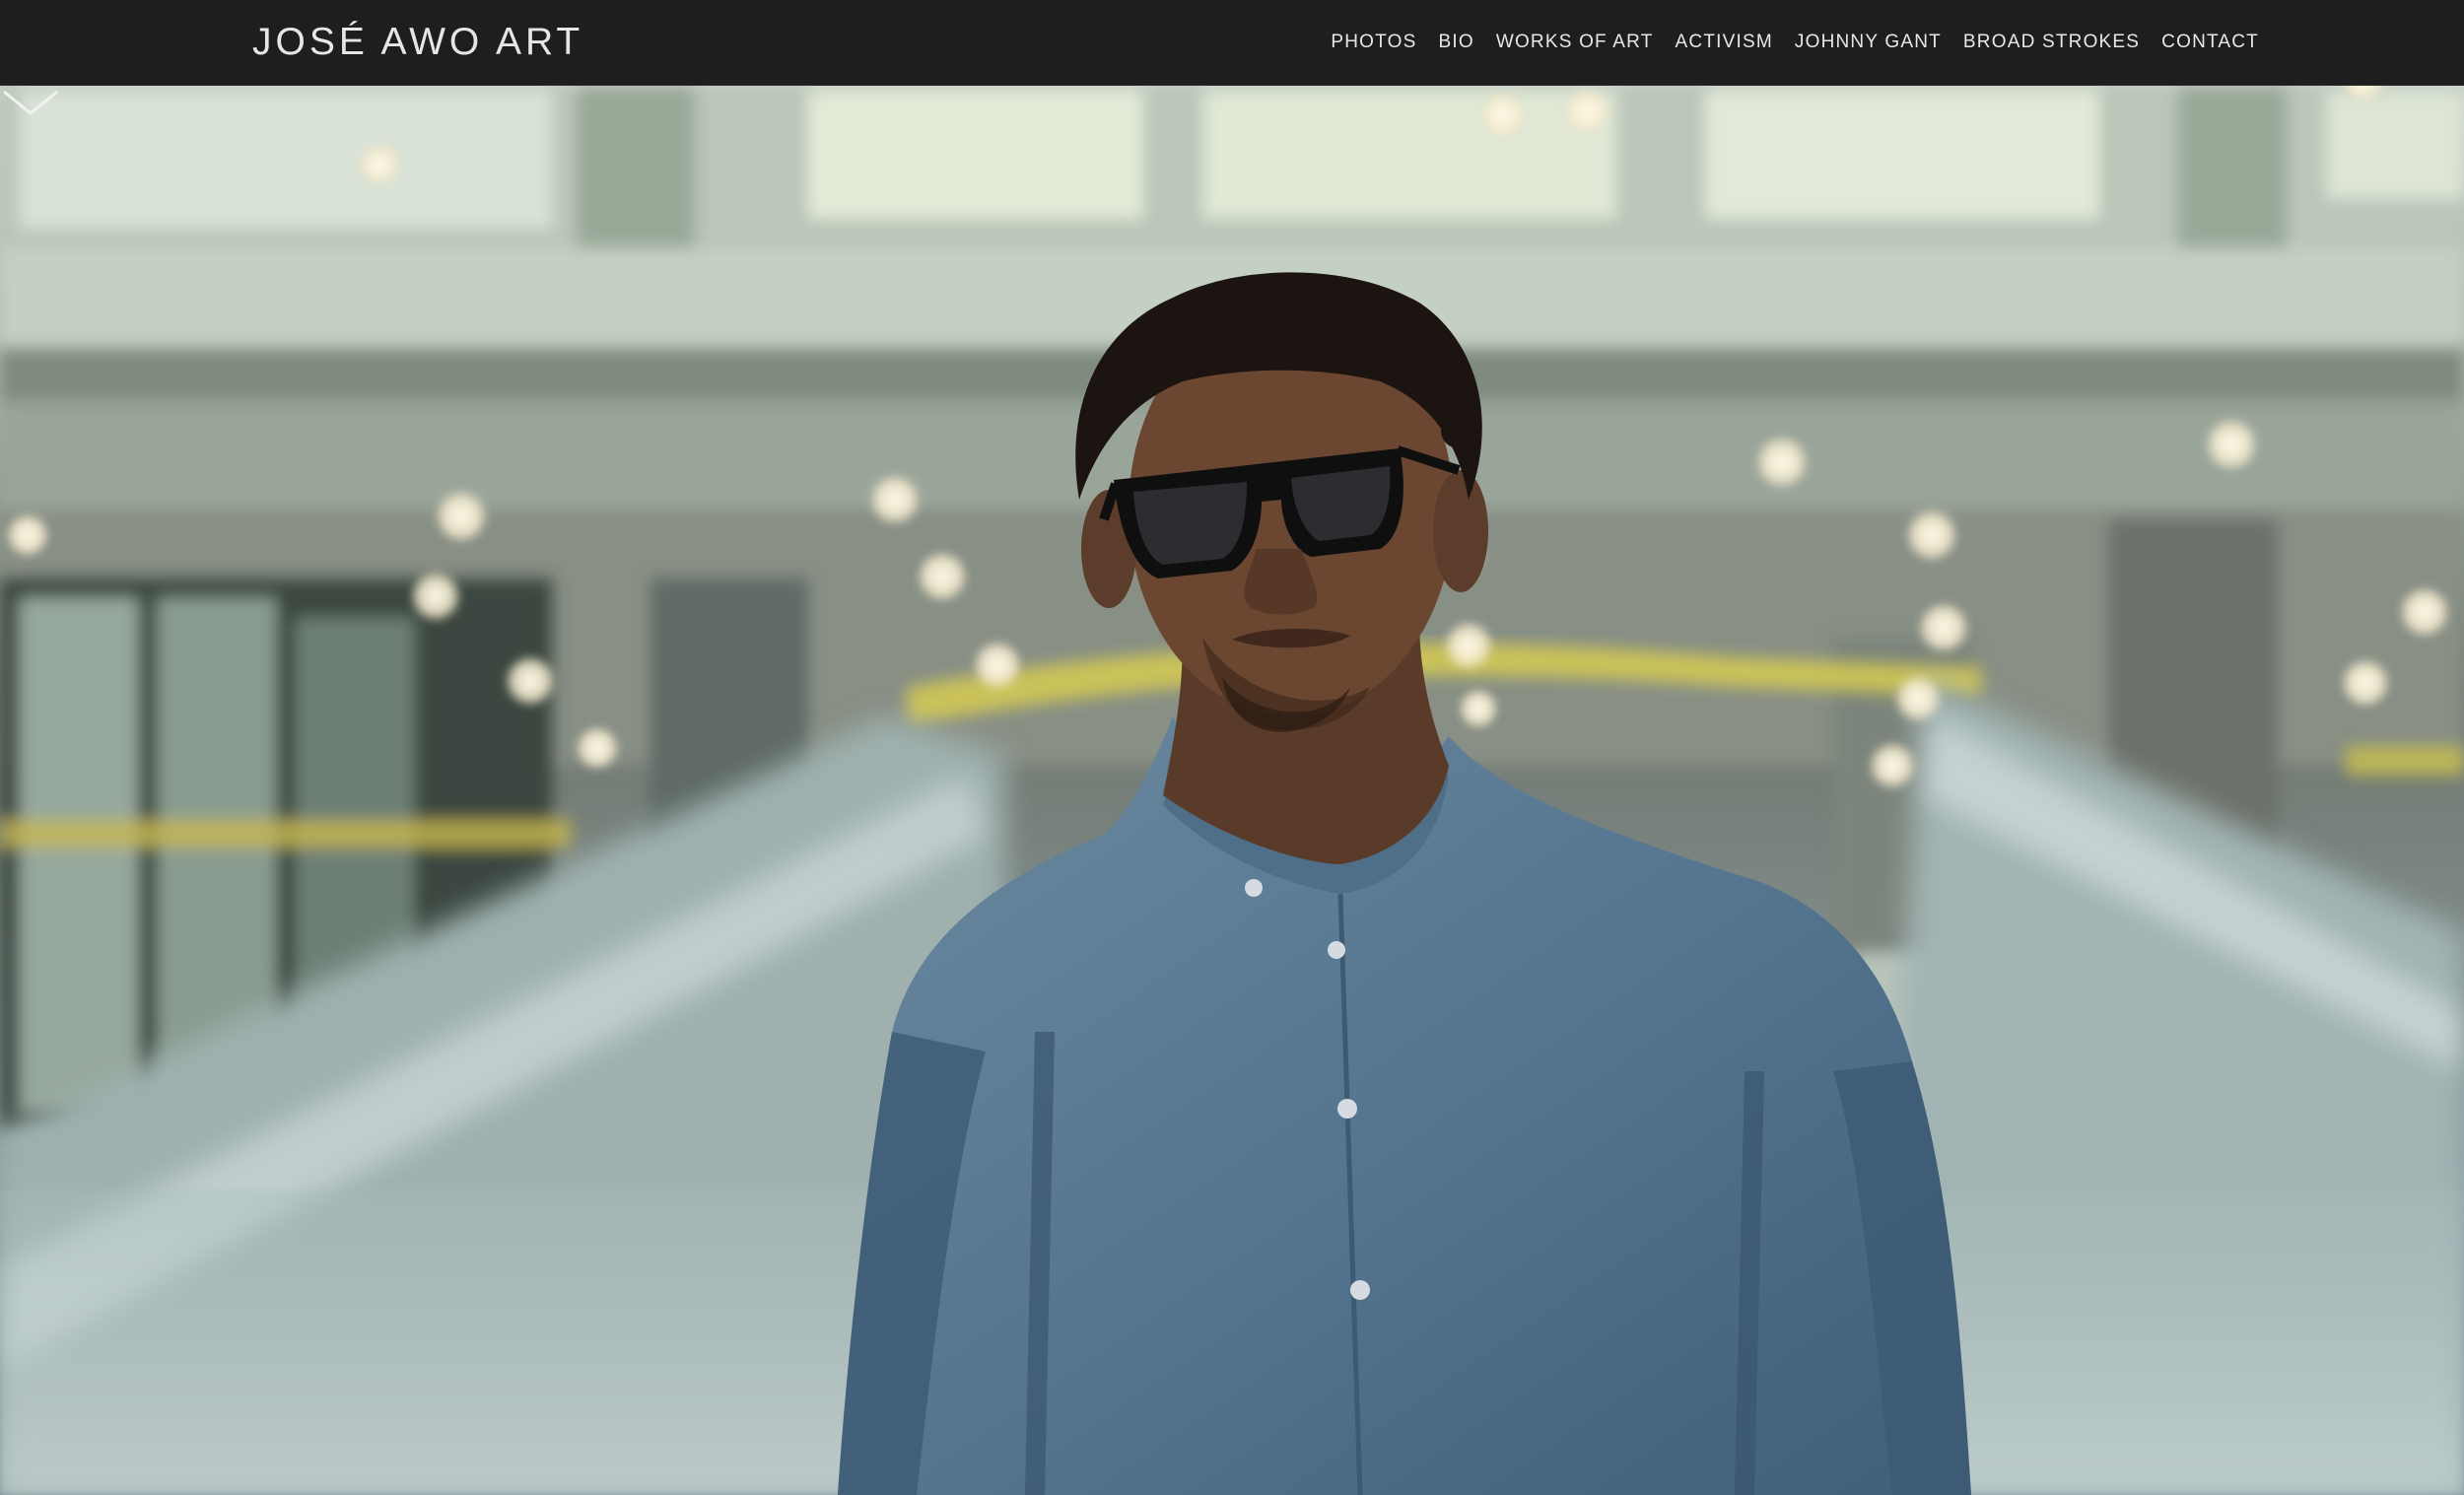  I want to click on nav-item-bio: BIO, so click(1455, 42).